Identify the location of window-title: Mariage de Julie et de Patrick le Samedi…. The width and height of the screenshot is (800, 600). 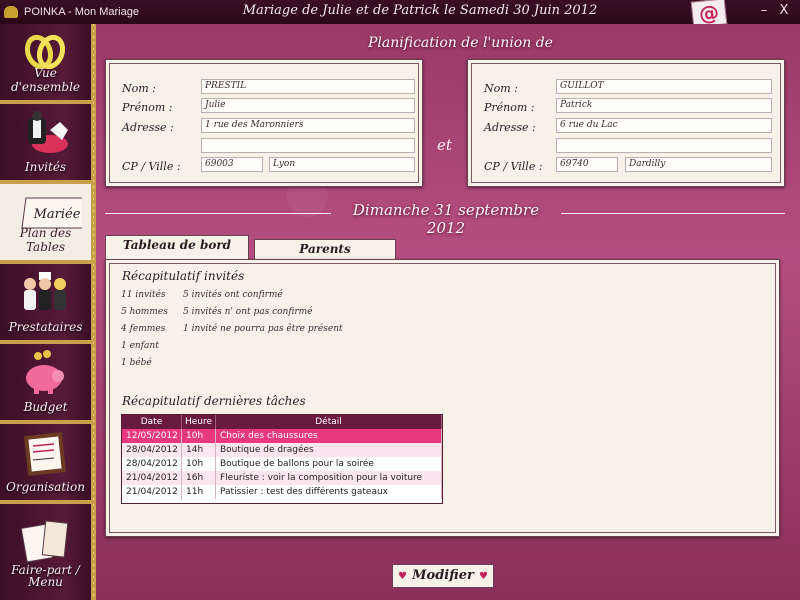
(420, 10).